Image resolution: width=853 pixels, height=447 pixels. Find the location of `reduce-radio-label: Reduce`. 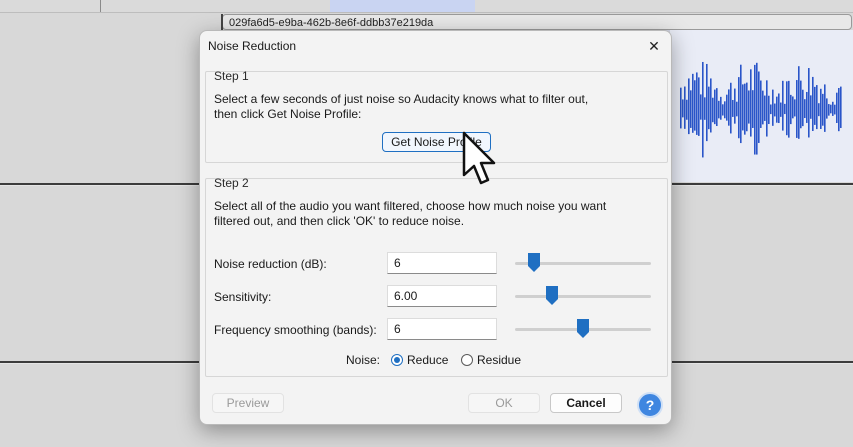

reduce-radio-label: Reduce is located at coordinates (427, 360).